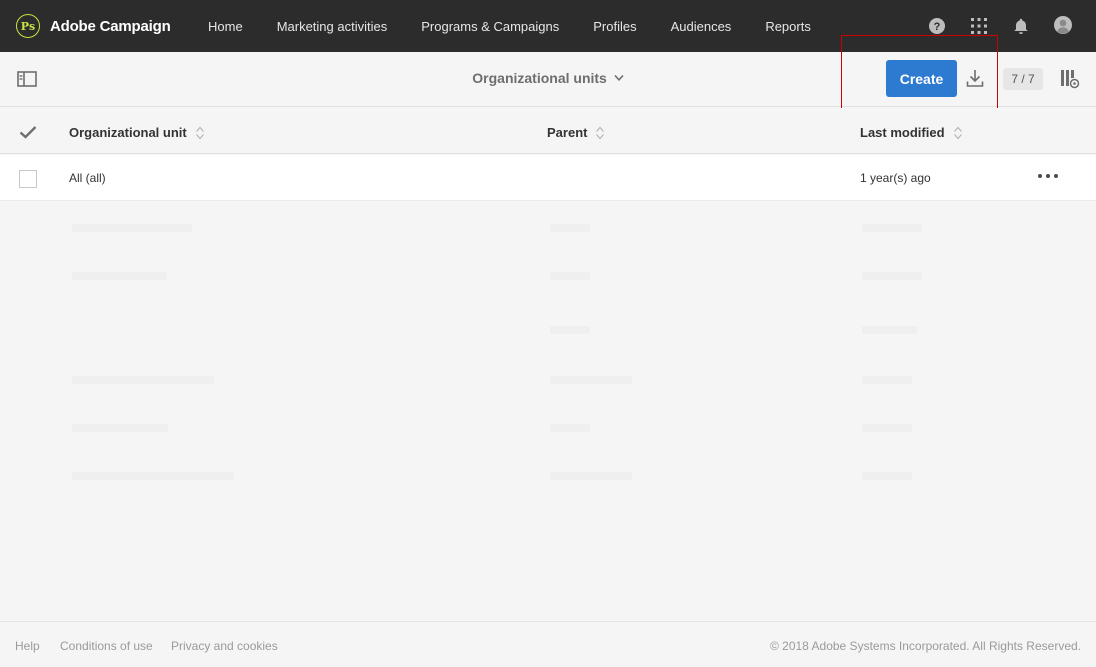  Describe the element at coordinates (1070, 79) in the screenshot. I see `column-settings-icon` at that location.